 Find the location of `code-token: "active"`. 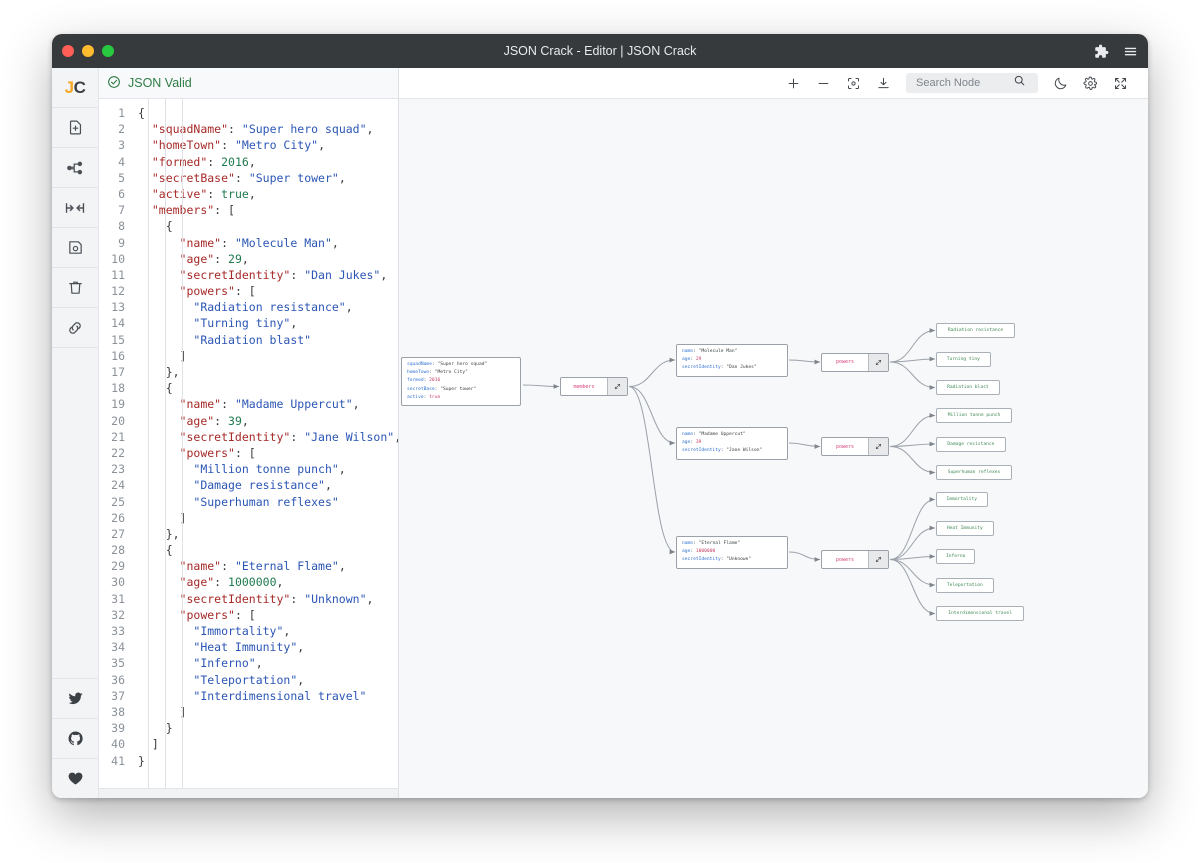

code-token: "active" is located at coordinates (179, 193).